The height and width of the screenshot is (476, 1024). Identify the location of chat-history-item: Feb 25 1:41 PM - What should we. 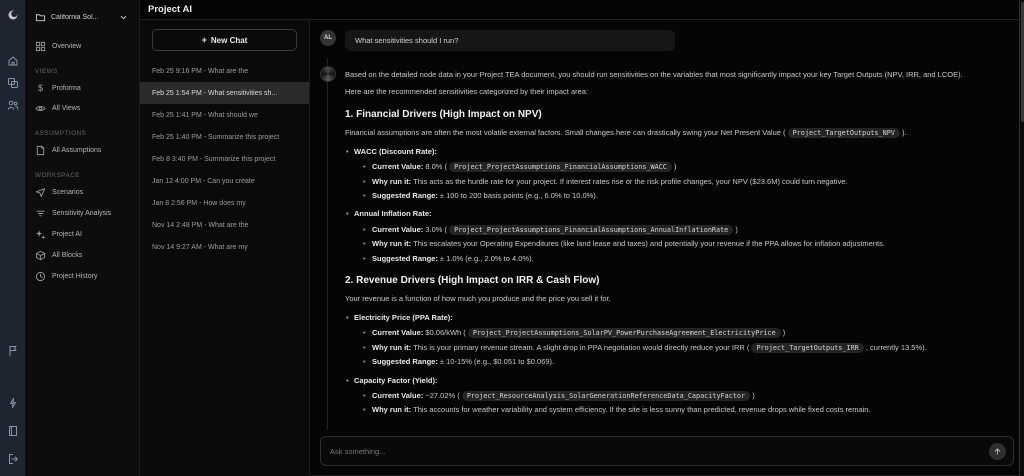
(224, 115).